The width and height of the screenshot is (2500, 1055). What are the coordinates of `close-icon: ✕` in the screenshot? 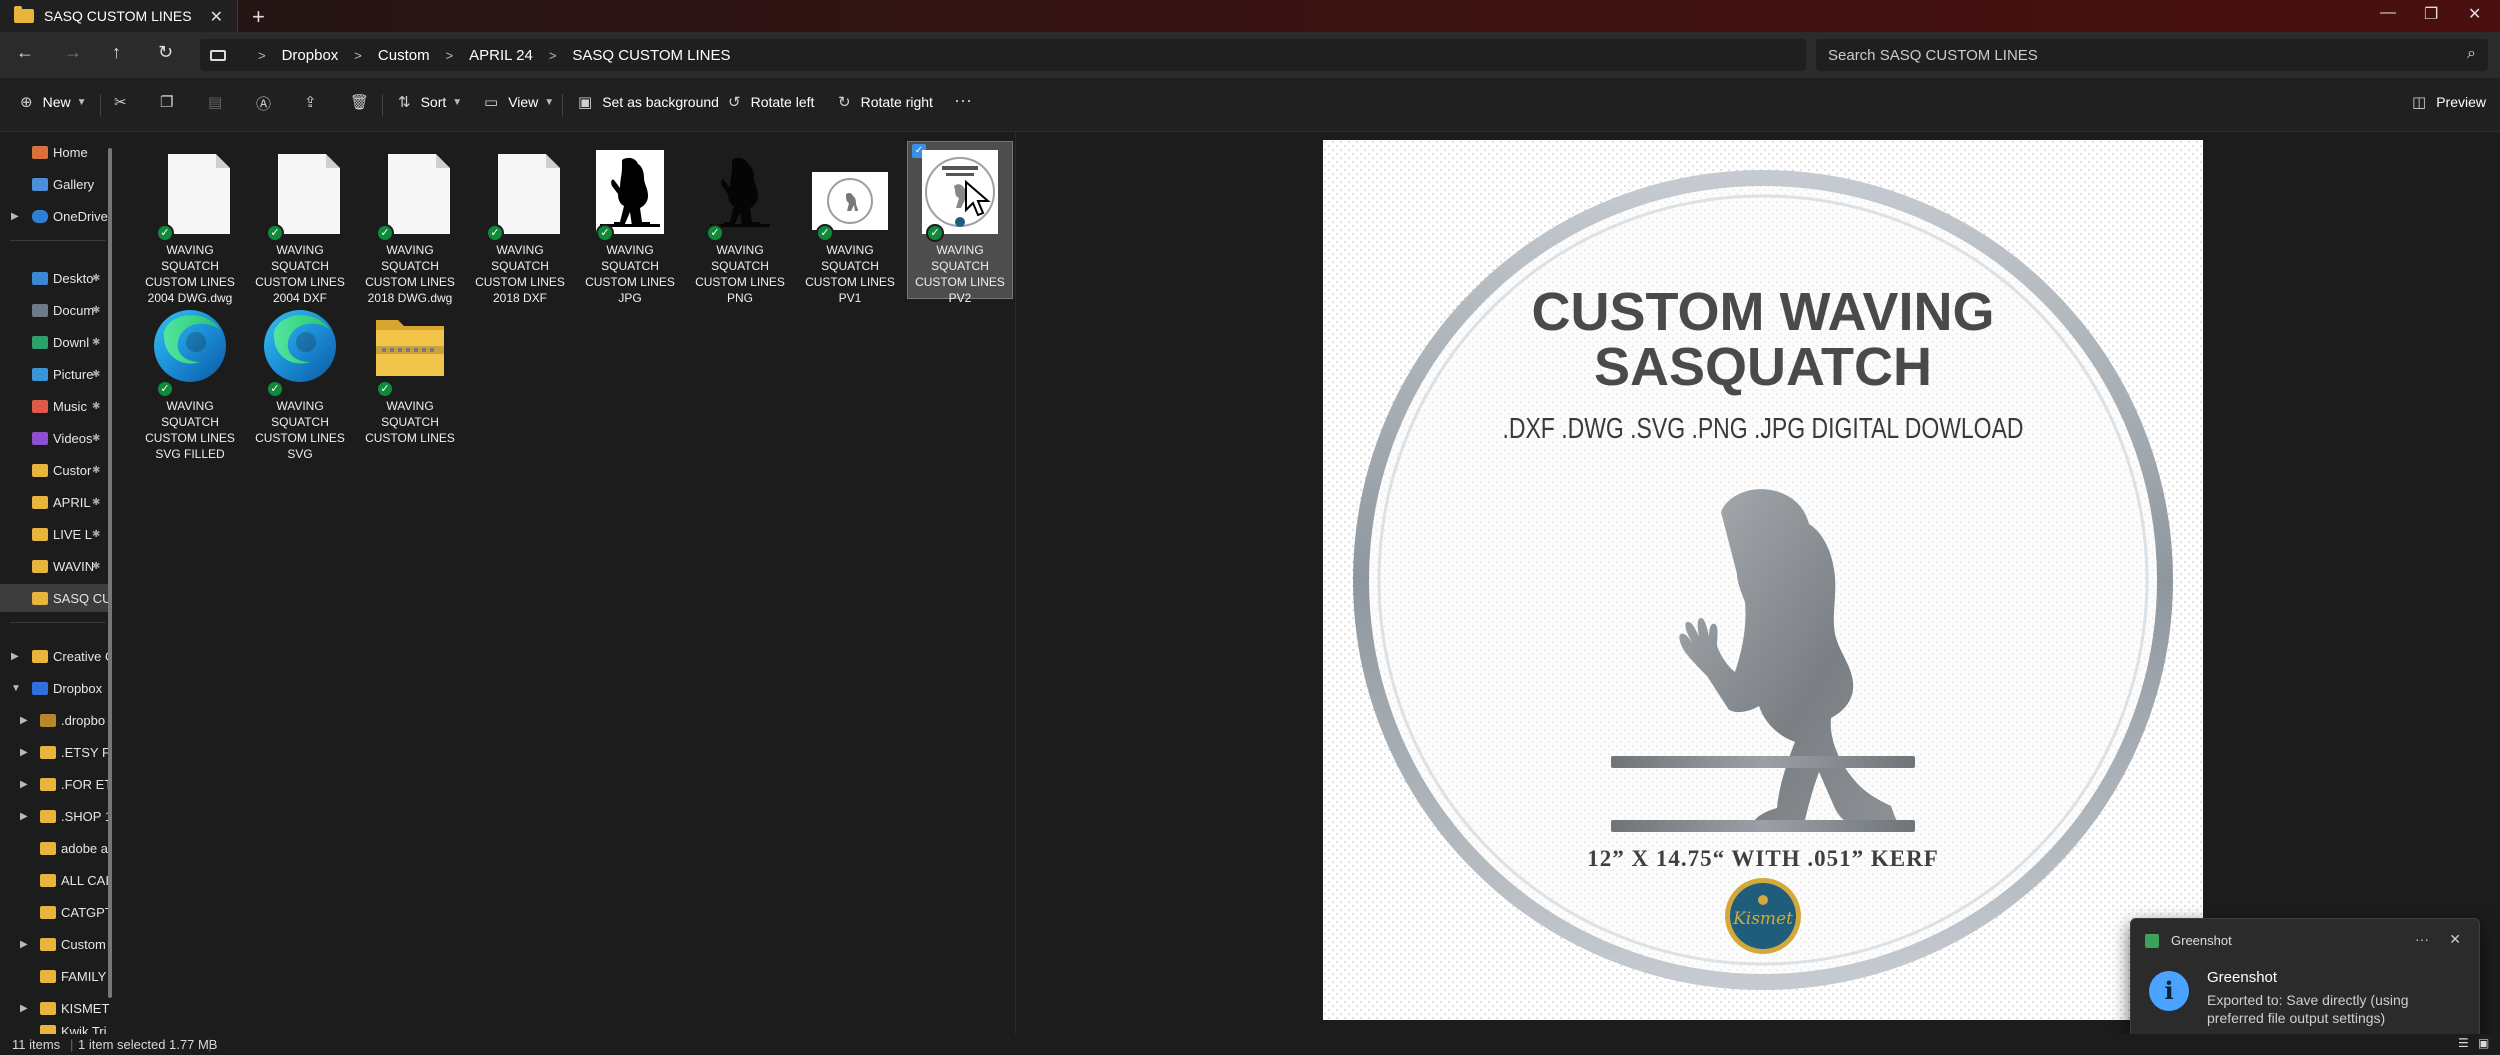 It's located at (2455, 939).